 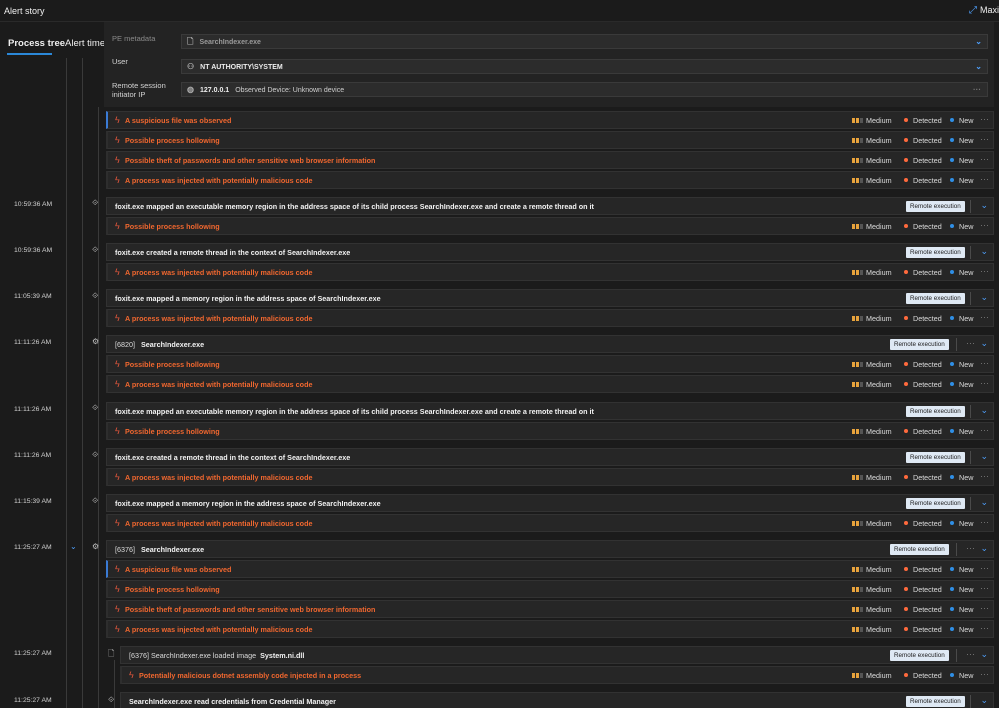 I want to click on alert-story-header: Alert story ⤢ Maxi, so click(x=499, y=11).